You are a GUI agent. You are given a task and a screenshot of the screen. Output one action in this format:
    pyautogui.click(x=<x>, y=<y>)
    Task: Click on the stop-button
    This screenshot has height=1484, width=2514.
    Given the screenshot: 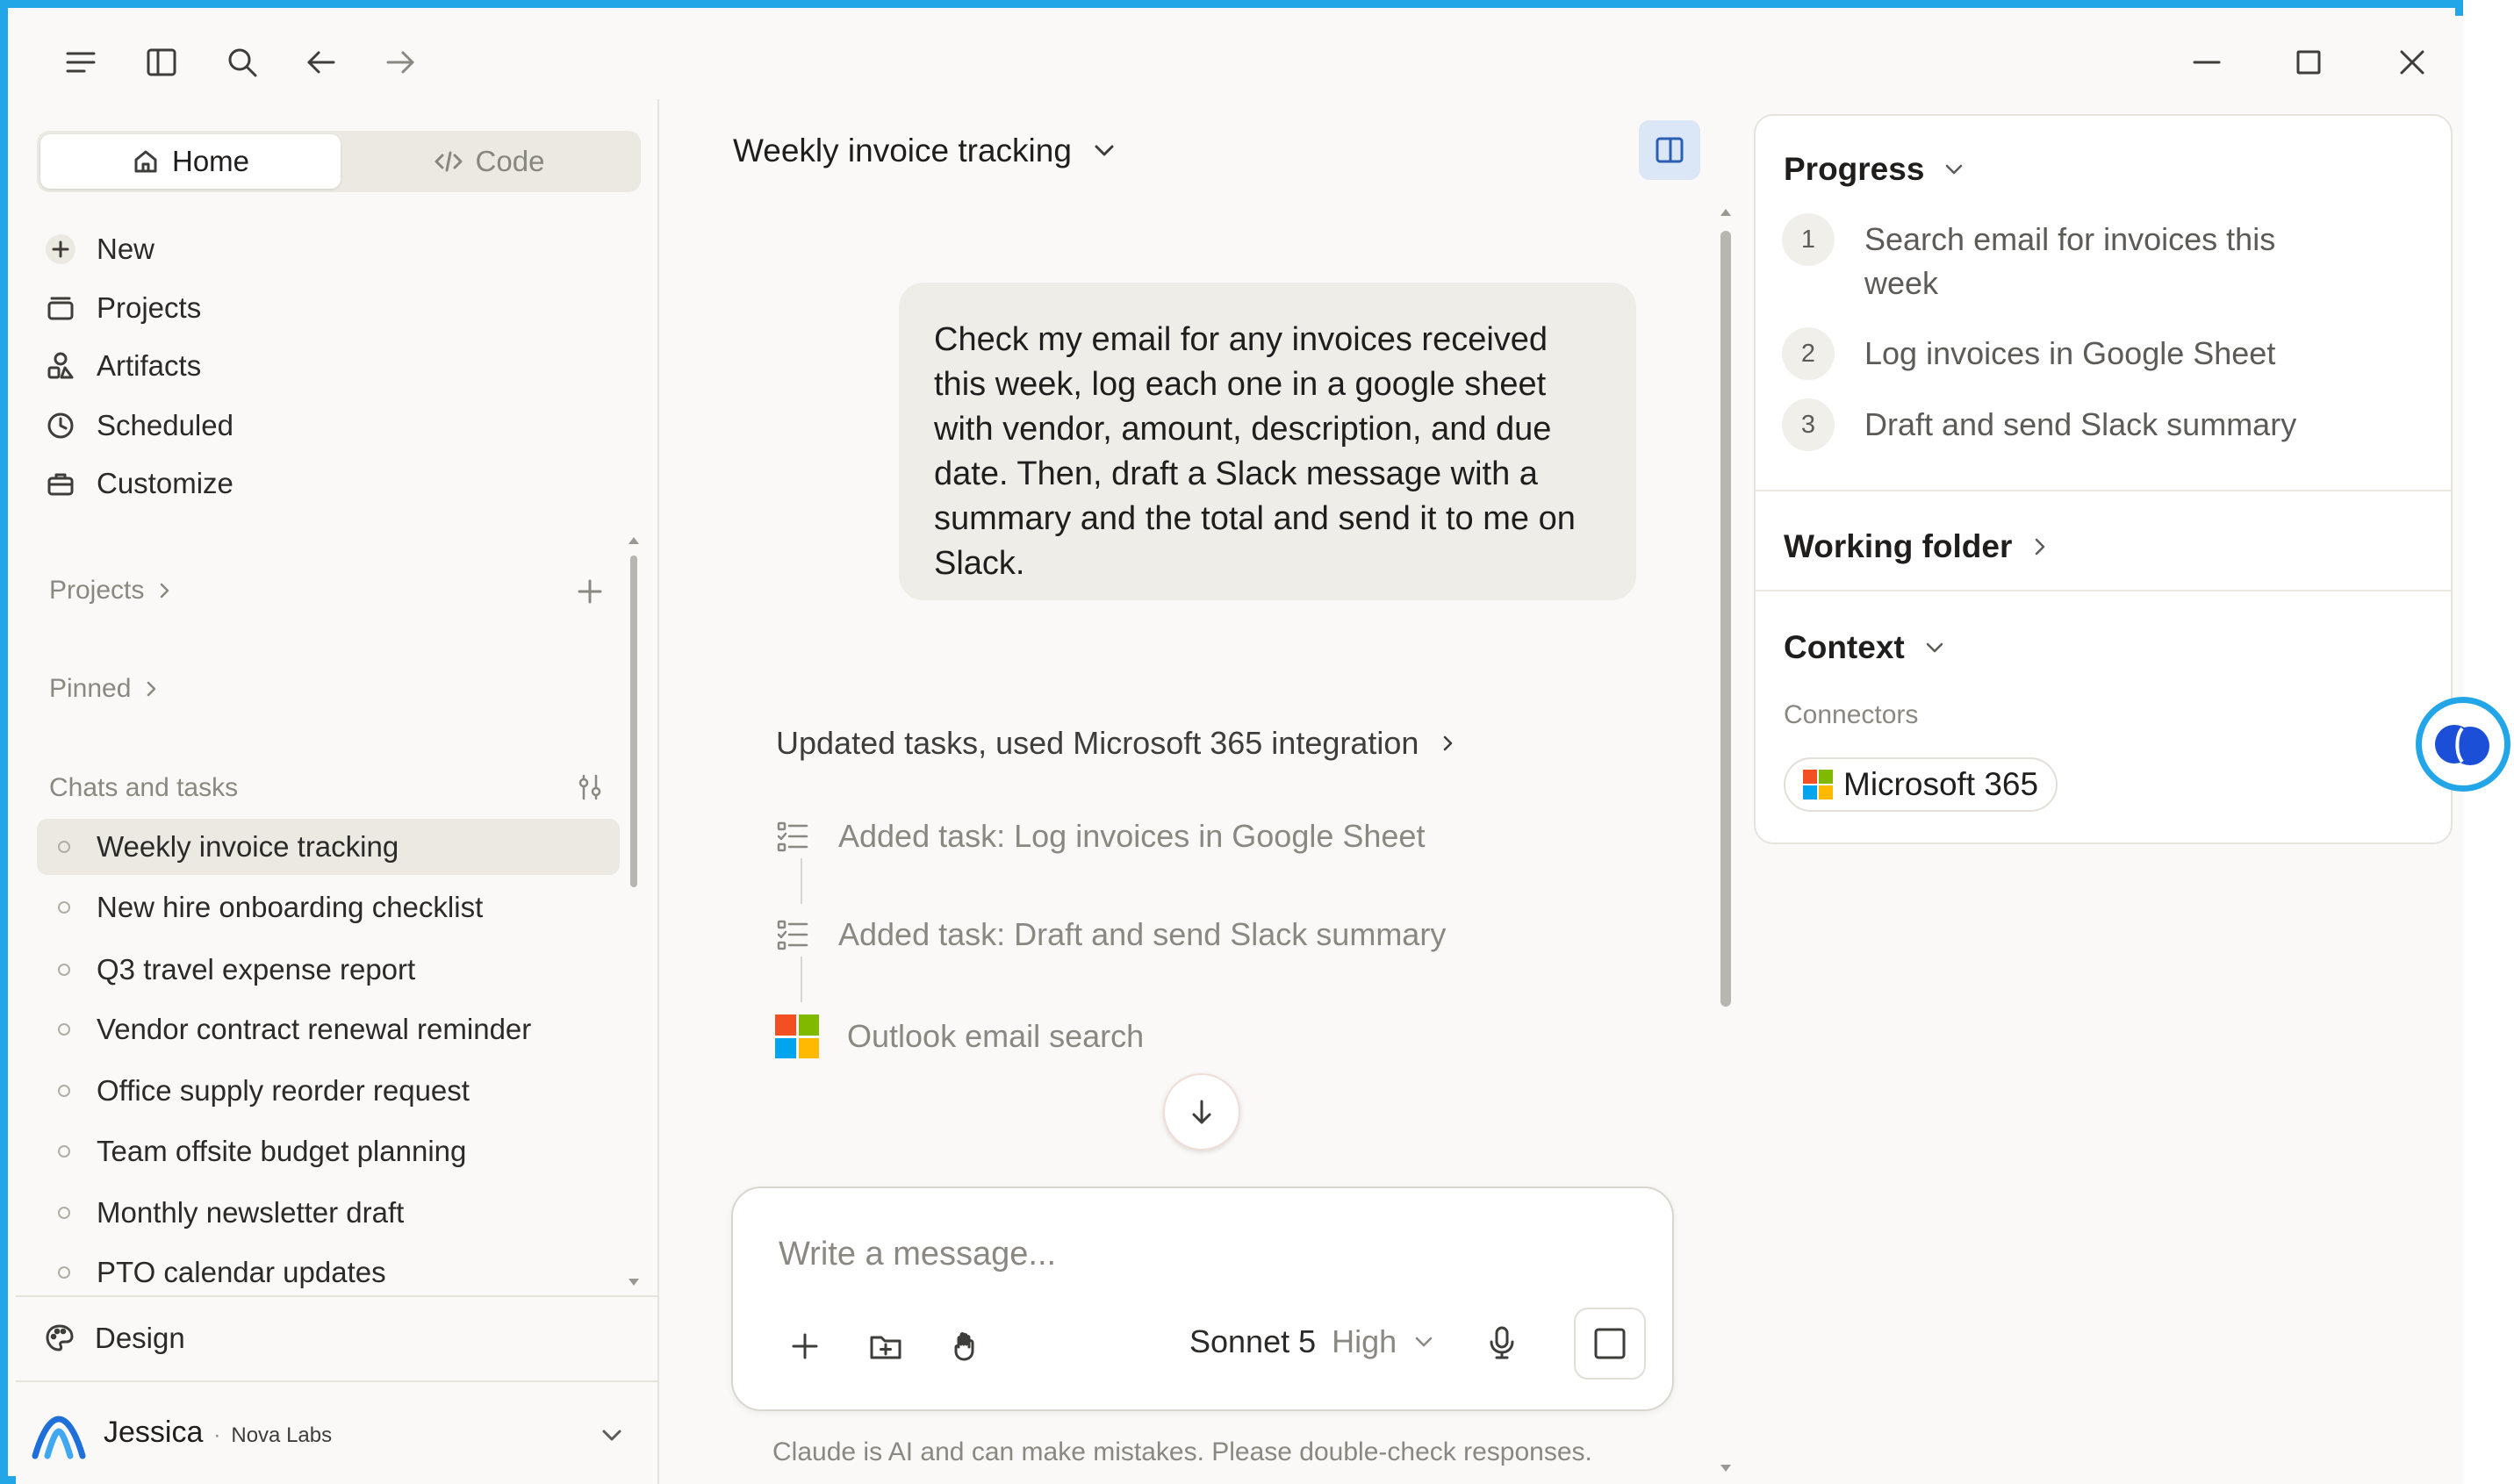 What is the action you would take?
    pyautogui.click(x=1610, y=1344)
    